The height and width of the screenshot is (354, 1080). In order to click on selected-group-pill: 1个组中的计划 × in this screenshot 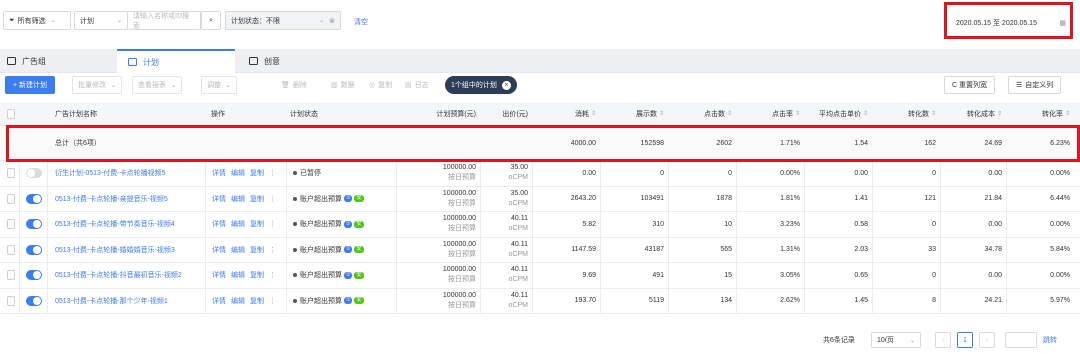, I will do `click(481, 85)`.